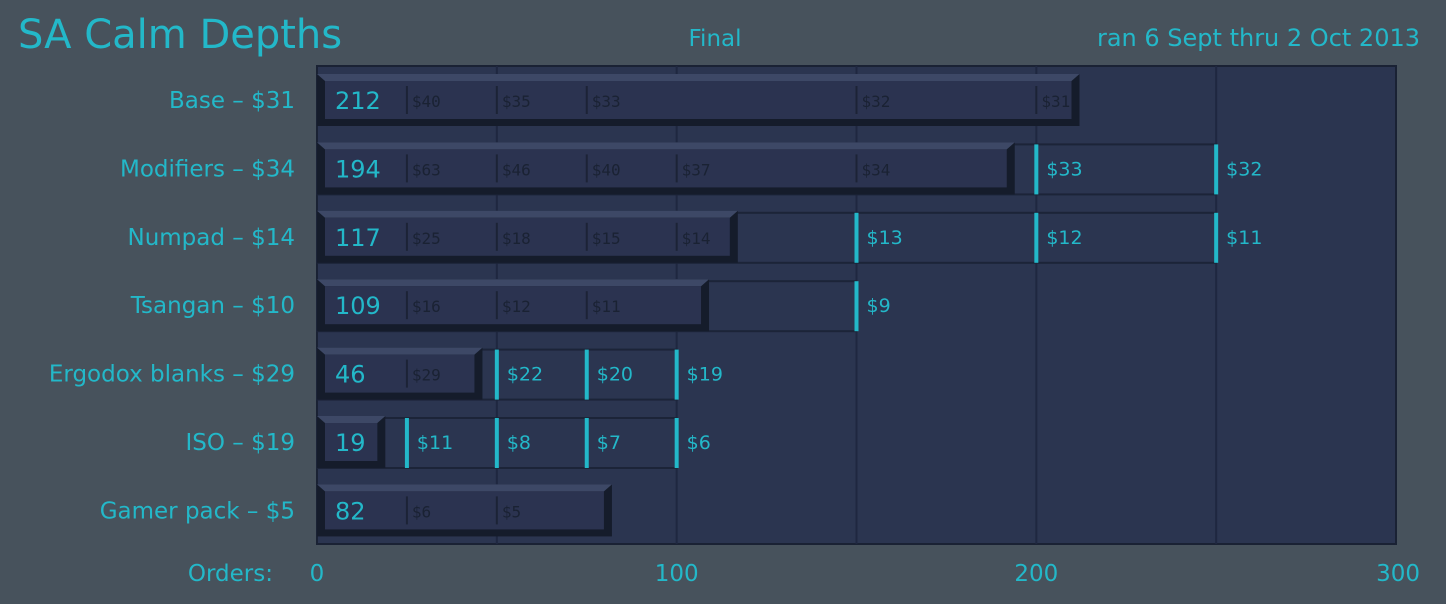 The image size is (1446, 604). What do you see at coordinates (1036, 574) in the screenshot?
I see `x-tick-label: 200` at bounding box center [1036, 574].